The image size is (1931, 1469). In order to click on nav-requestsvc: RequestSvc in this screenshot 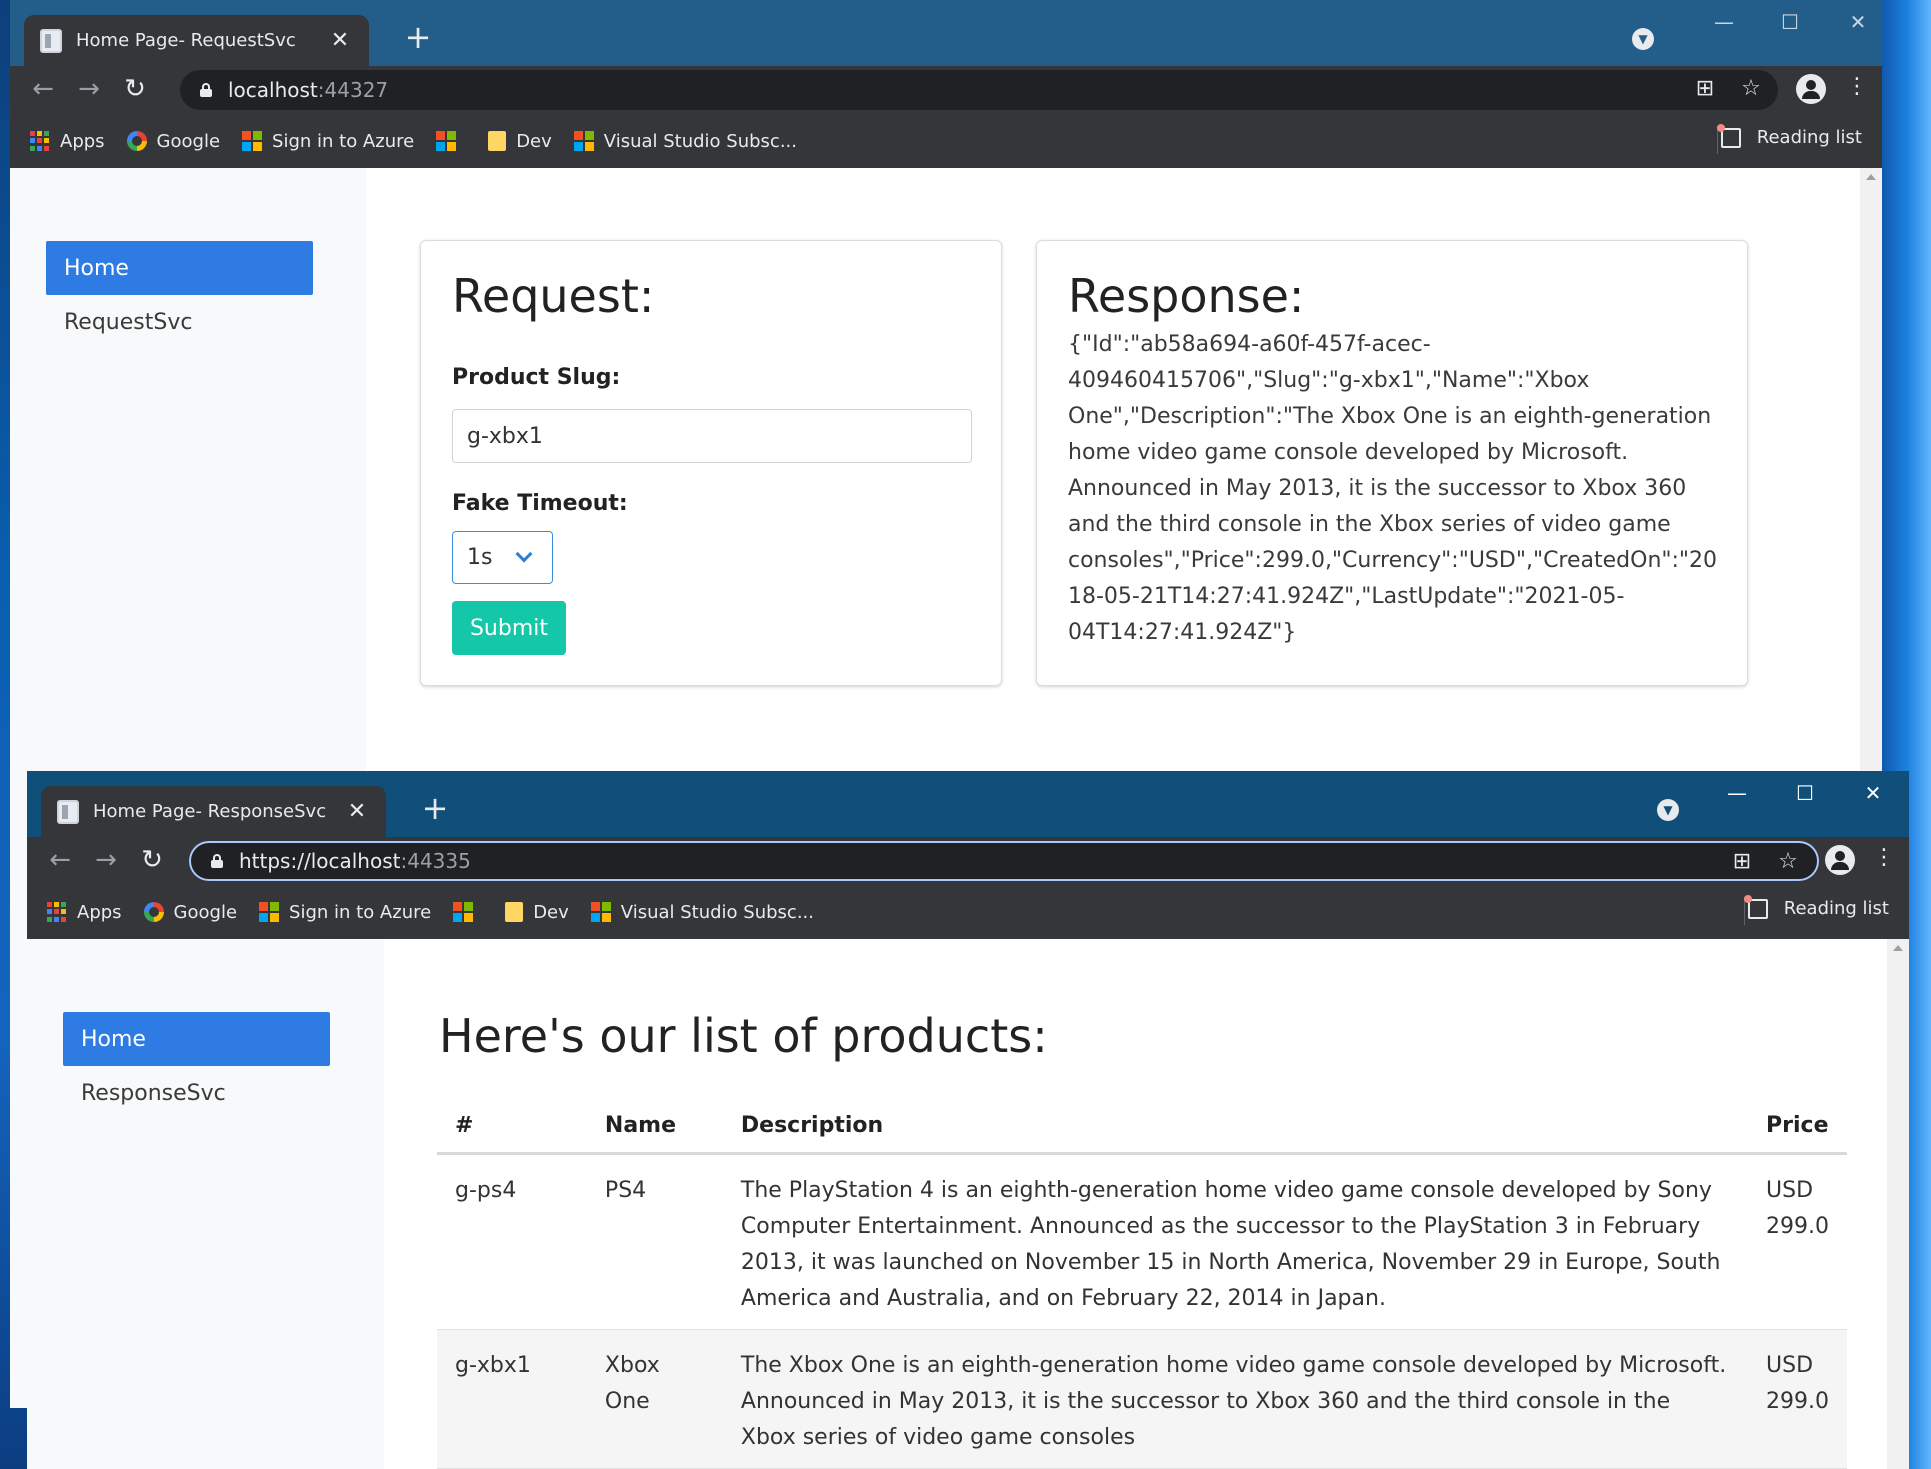, I will do `click(128, 322)`.